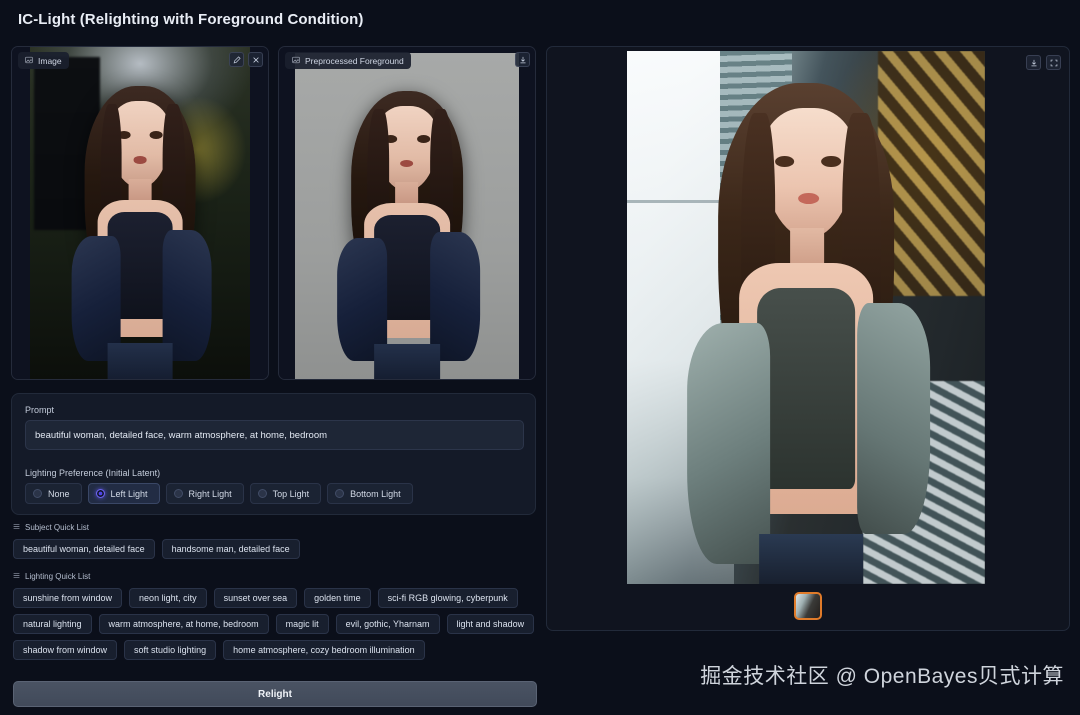  What do you see at coordinates (274, 435) in the screenshot?
I see `prompt-input` at bounding box center [274, 435].